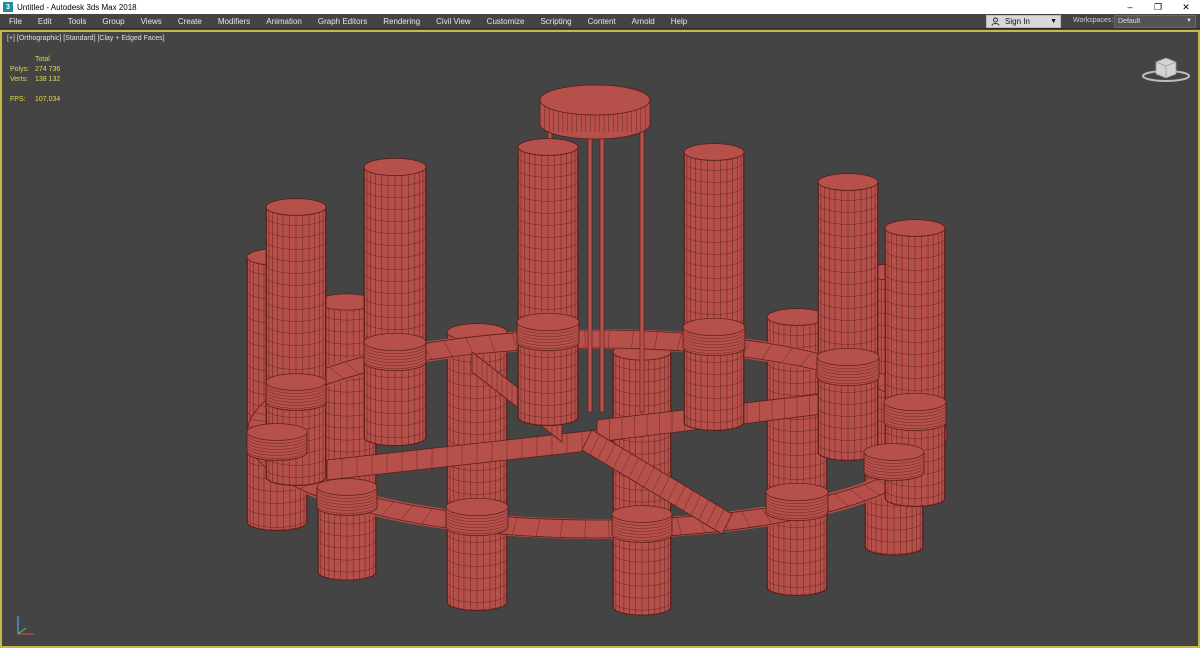  What do you see at coordinates (77, 21) in the screenshot?
I see `menu-tools: Tools` at bounding box center [77, 21].